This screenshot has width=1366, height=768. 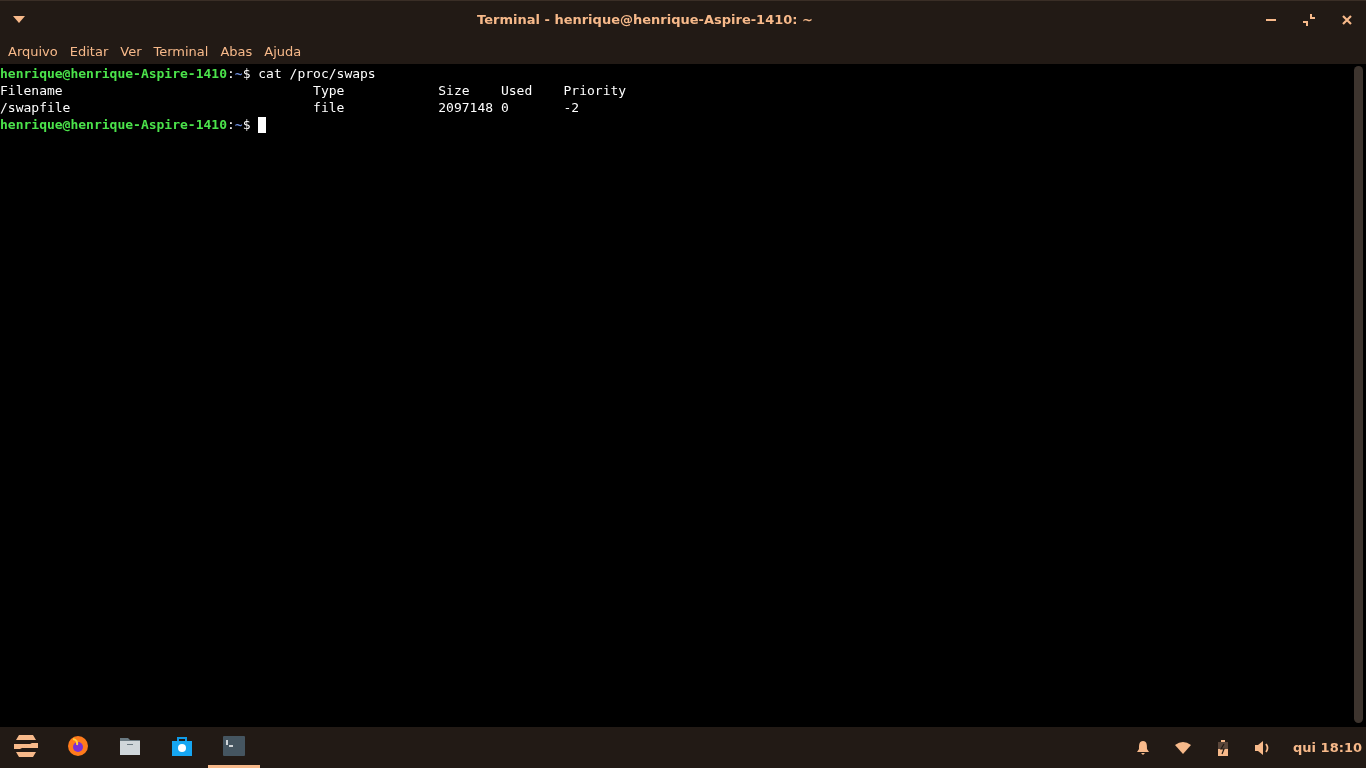 What do you see at coordinates (262, 124) in the screenshot?
I see `text-cursor` at bounding box center [262, 124].